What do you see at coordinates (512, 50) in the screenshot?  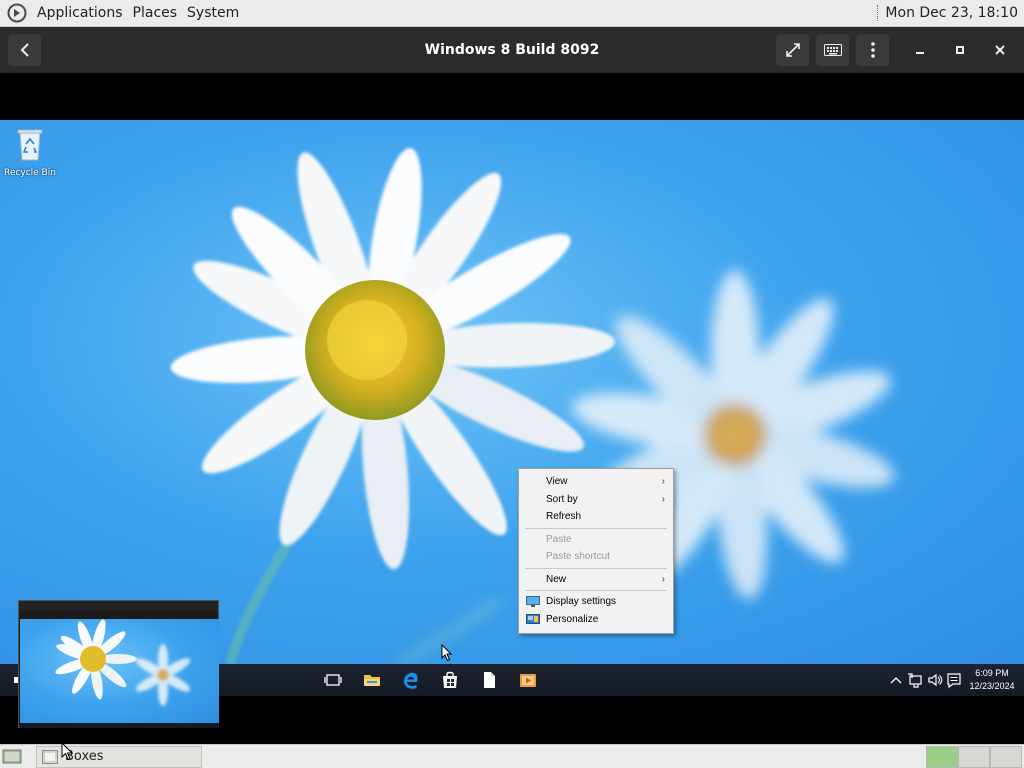 I see `boxes-header-bar: Windows 8 Build 8092` at bounding box center [512, 50].